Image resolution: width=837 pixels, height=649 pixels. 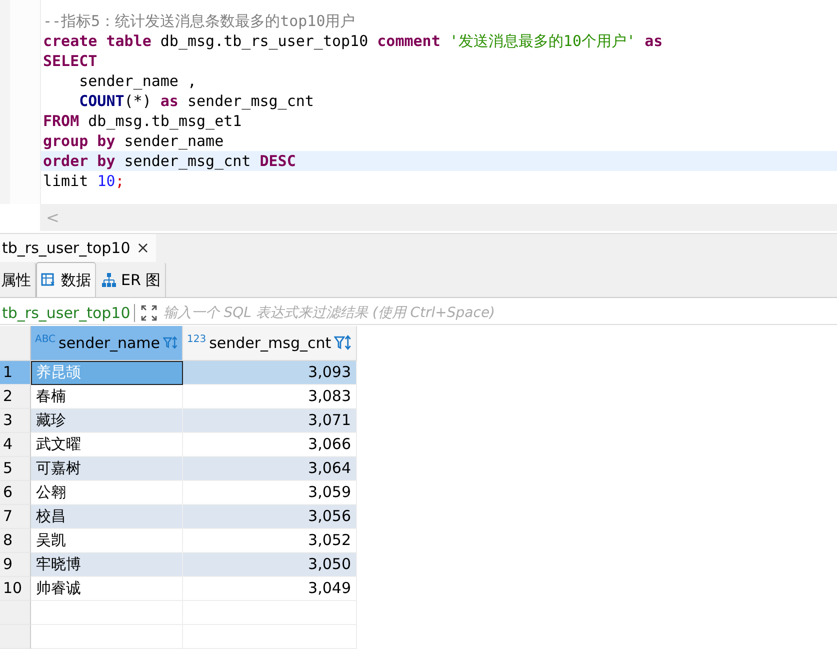 I want to click on row-number: 10, so click(x=15, y=588).